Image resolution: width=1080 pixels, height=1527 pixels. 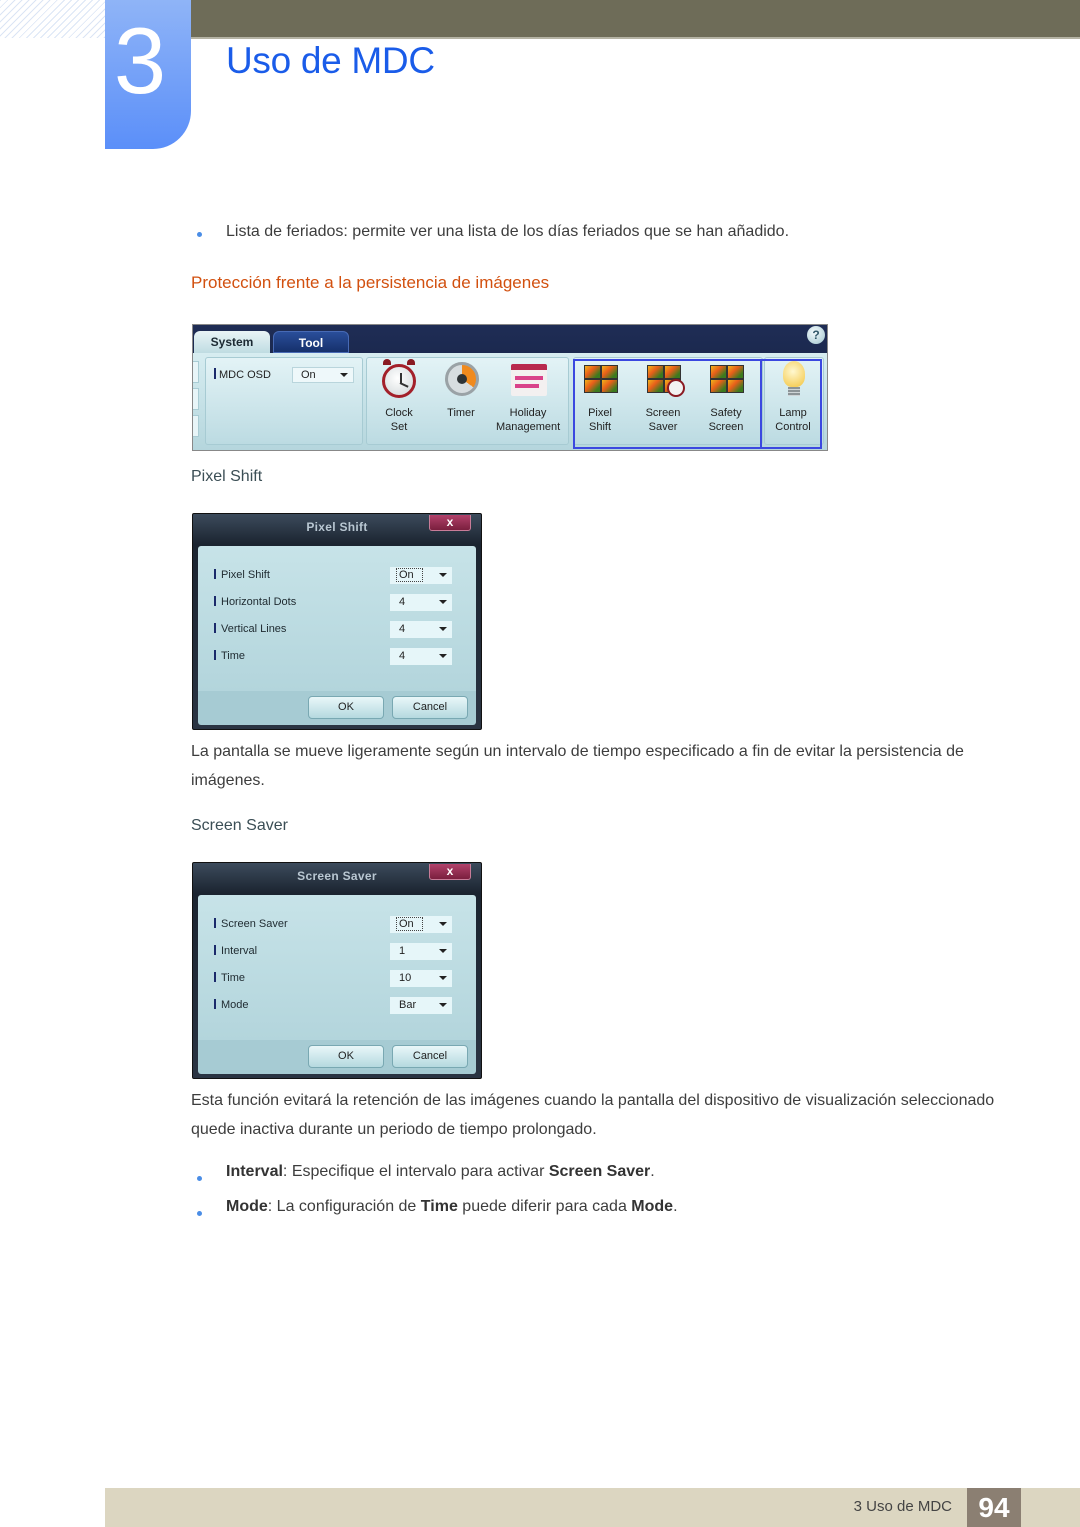 What do you see at coordinates (402, 951) in the screenshot?
I see `interval-value: 1` at bounding box center [402, 951].